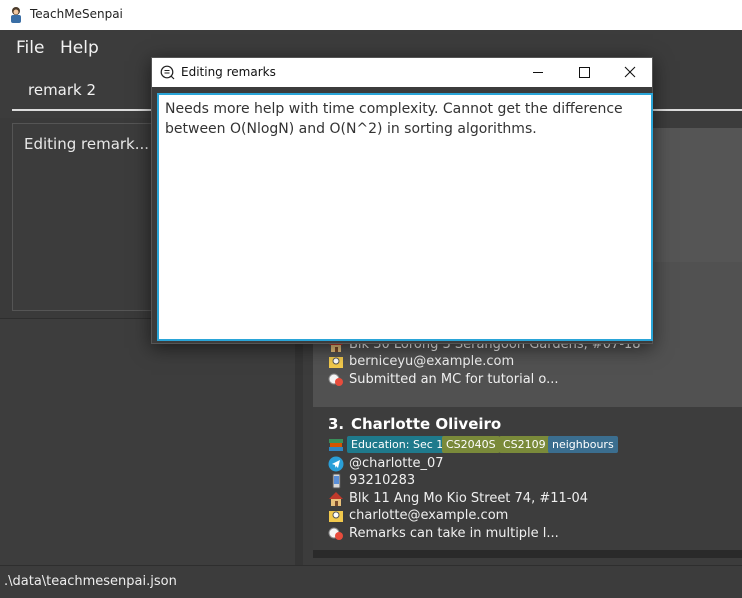 The height and width of the screenshot is (598, 742). I want to click on speech-bubble-icon, so click(167, 72).